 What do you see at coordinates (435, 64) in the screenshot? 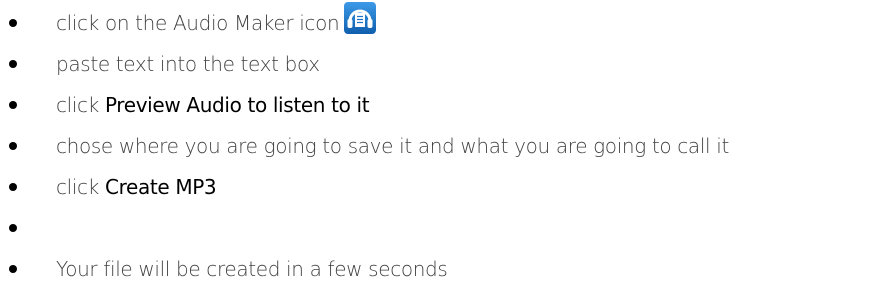
I see `list-item: paste text into the text box` at bounding box center [435, 64].